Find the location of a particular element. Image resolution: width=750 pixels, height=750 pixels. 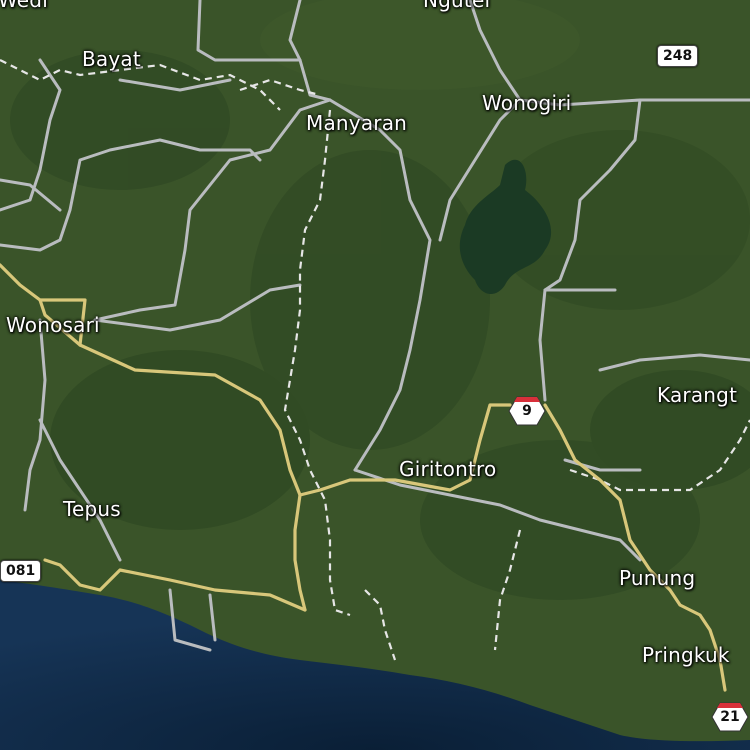

place-label-pringkuk: Pringkuk is located at coordinates (686, 655).